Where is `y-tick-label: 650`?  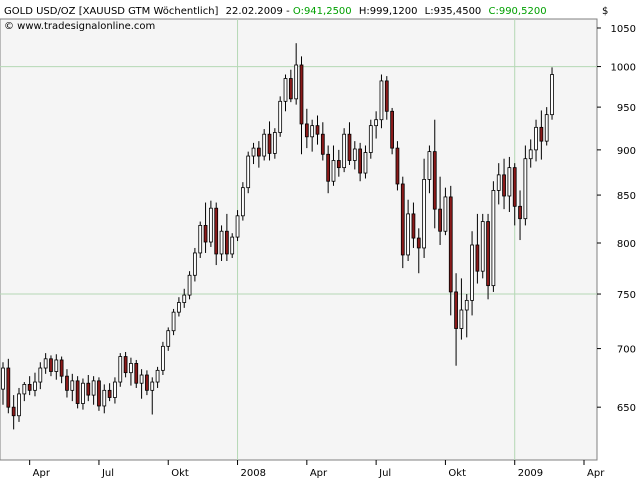 y-tick-label: 650 is located at coordinates (626, 408).